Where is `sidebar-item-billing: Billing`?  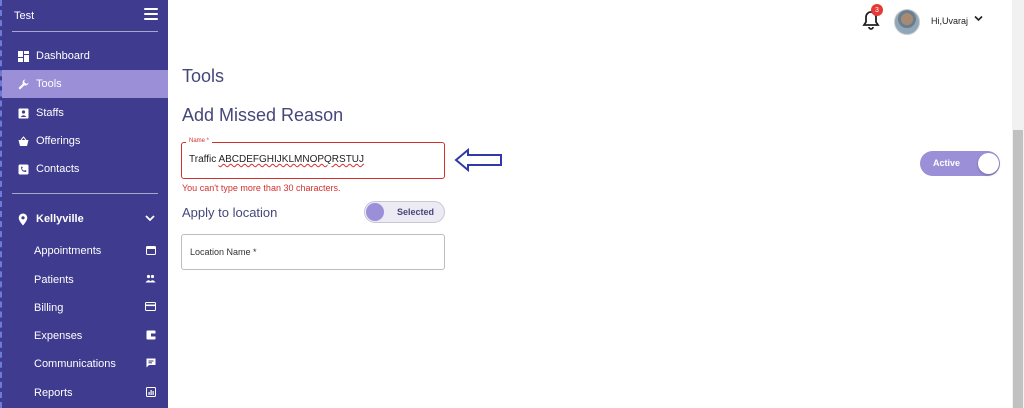 sidebar-item-billing: Billing is located at coordinates (85, 308).